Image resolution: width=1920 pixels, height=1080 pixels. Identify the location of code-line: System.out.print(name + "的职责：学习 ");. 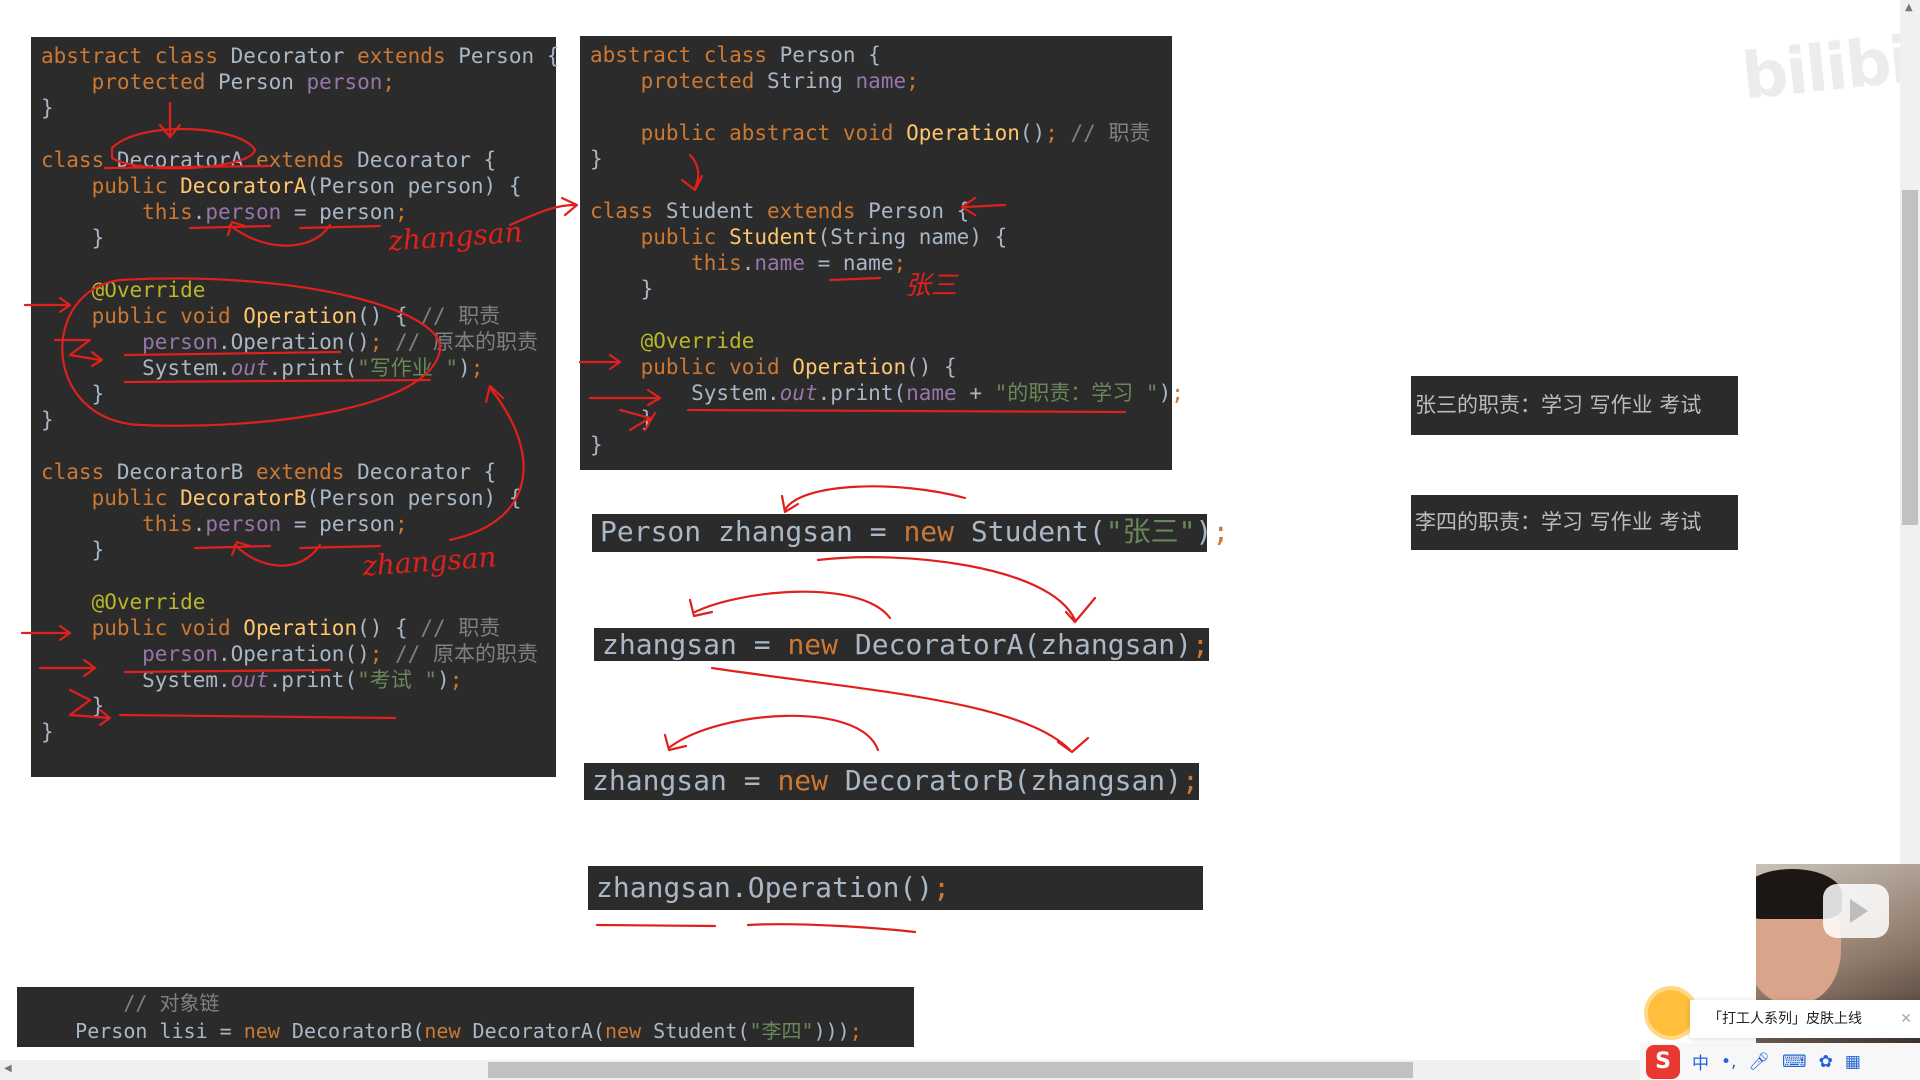
(887, 393).